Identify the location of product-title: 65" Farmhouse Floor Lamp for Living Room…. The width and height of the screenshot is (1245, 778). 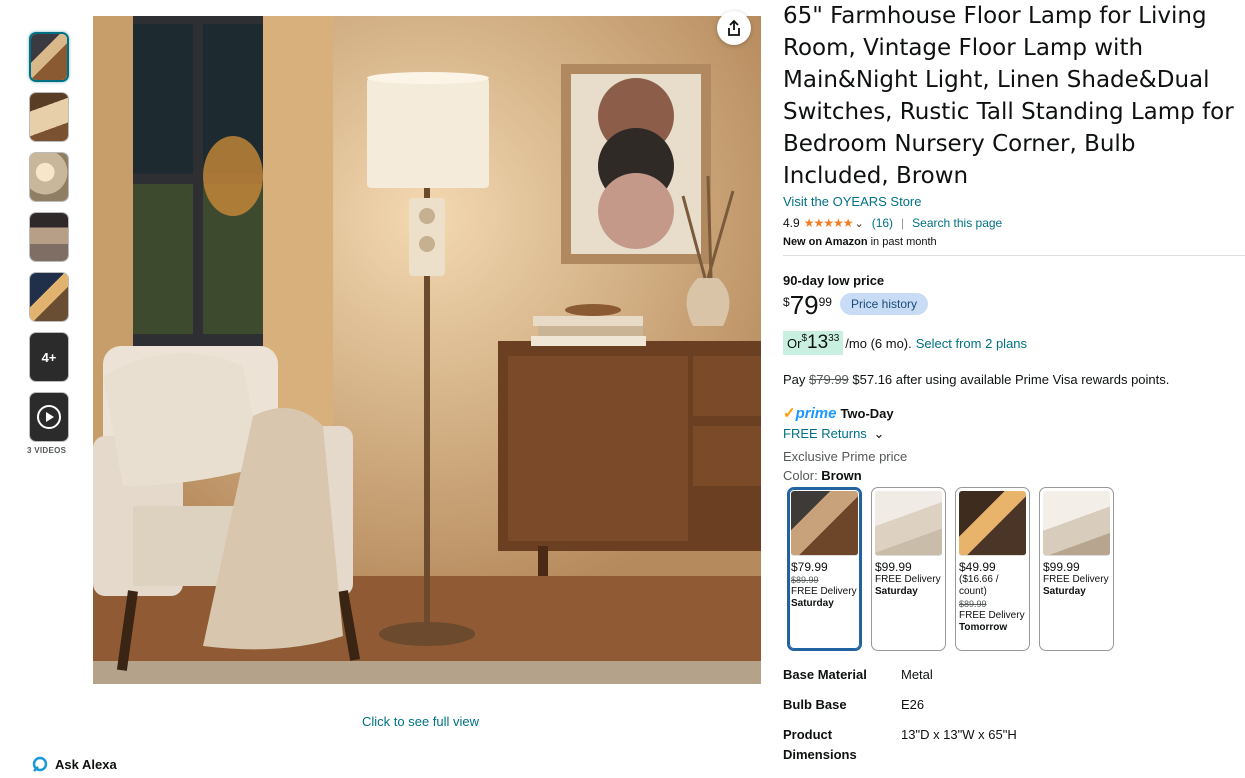
(1008, 96).